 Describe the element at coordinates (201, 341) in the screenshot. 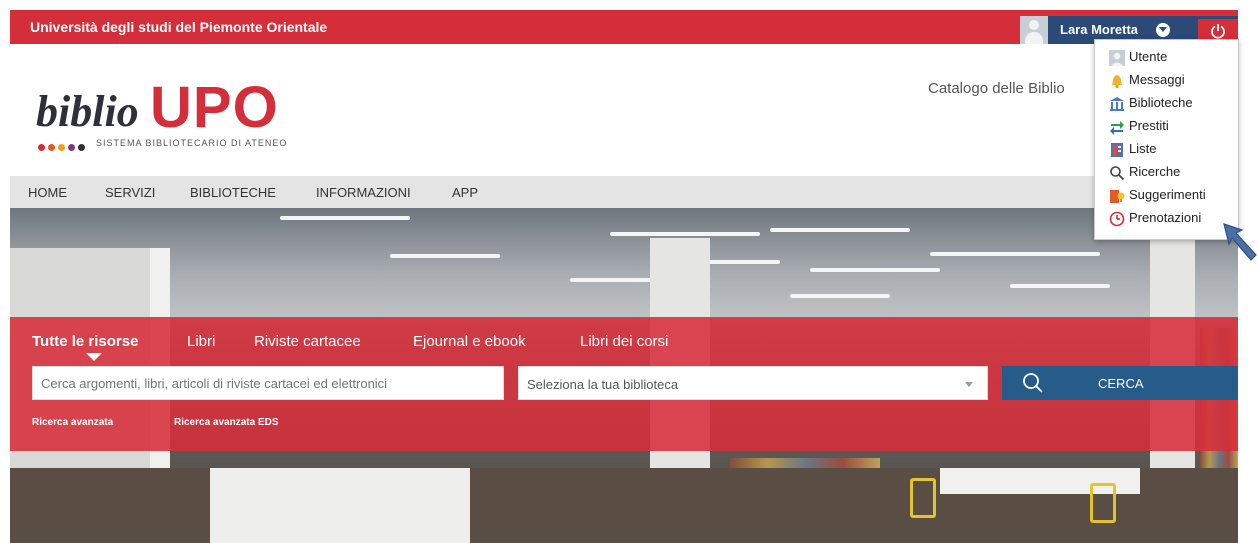

I see `tab-libri: Libri` at that location.